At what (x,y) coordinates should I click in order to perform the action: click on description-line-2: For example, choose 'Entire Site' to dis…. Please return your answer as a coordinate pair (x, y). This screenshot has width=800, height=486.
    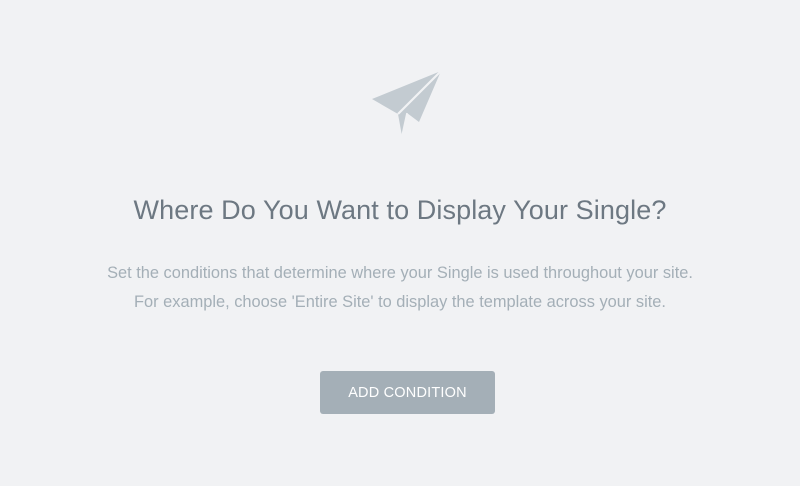
    Looking at the image, I should click on (400, 302).